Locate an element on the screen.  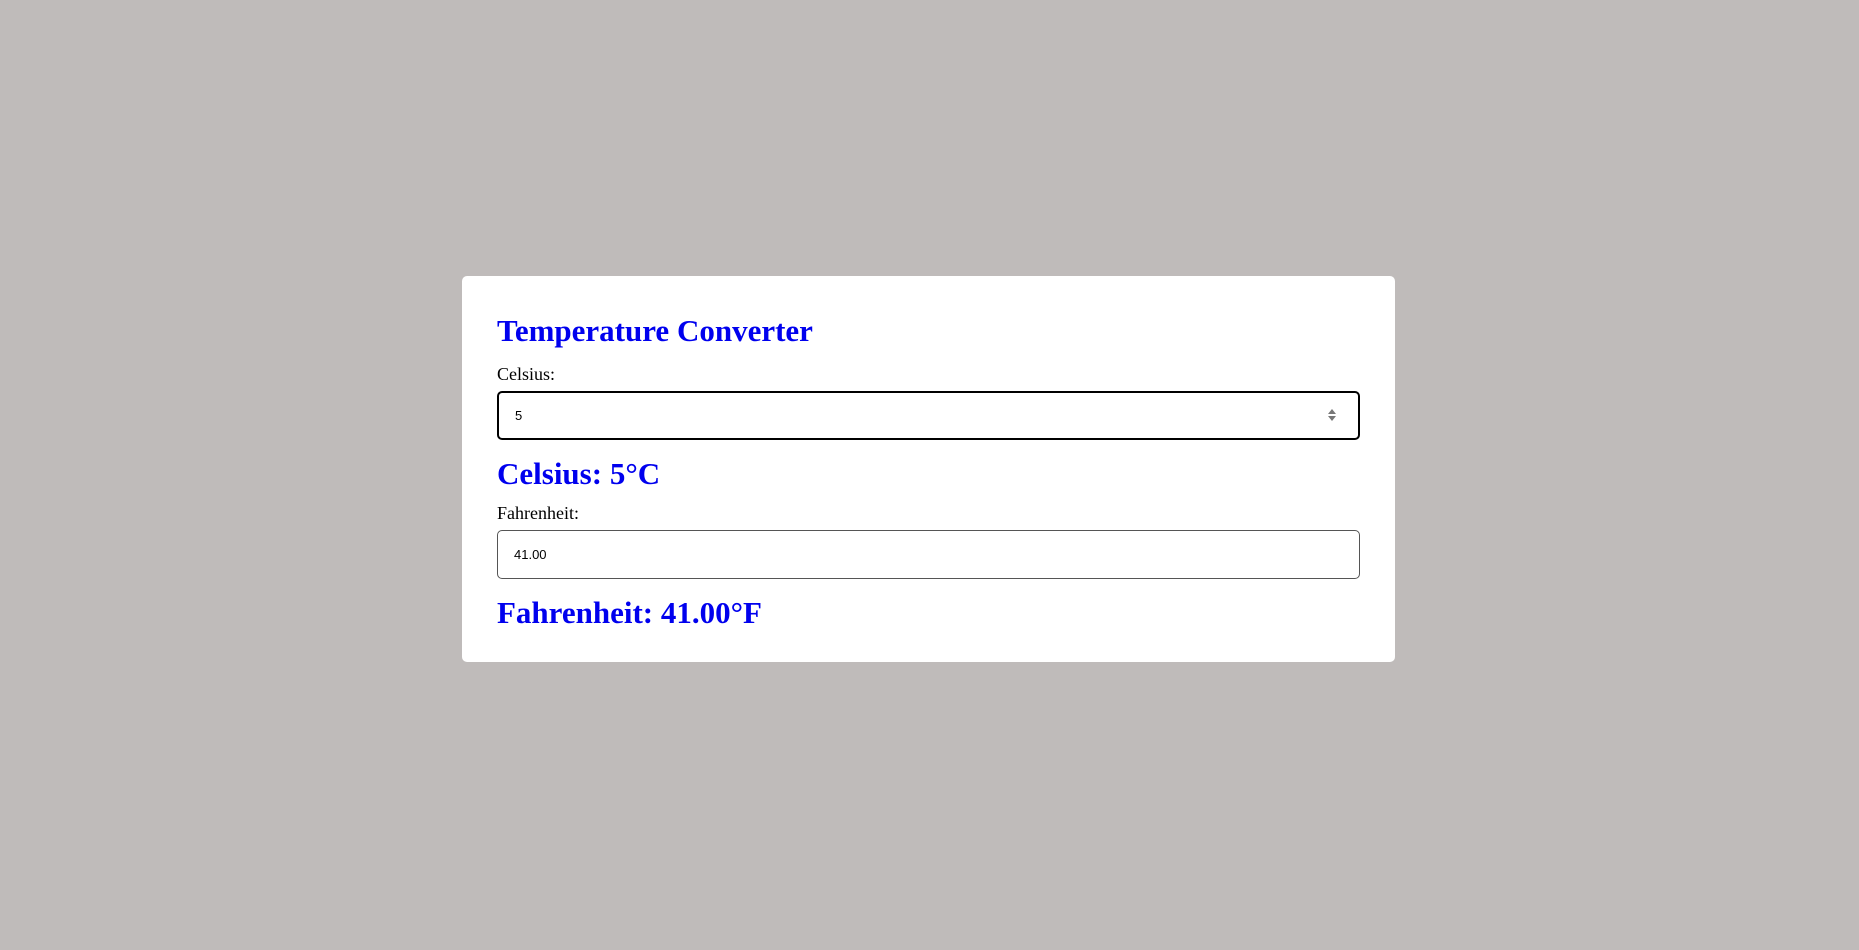
number-spinner-icon is located at coordinates (1332, 416).